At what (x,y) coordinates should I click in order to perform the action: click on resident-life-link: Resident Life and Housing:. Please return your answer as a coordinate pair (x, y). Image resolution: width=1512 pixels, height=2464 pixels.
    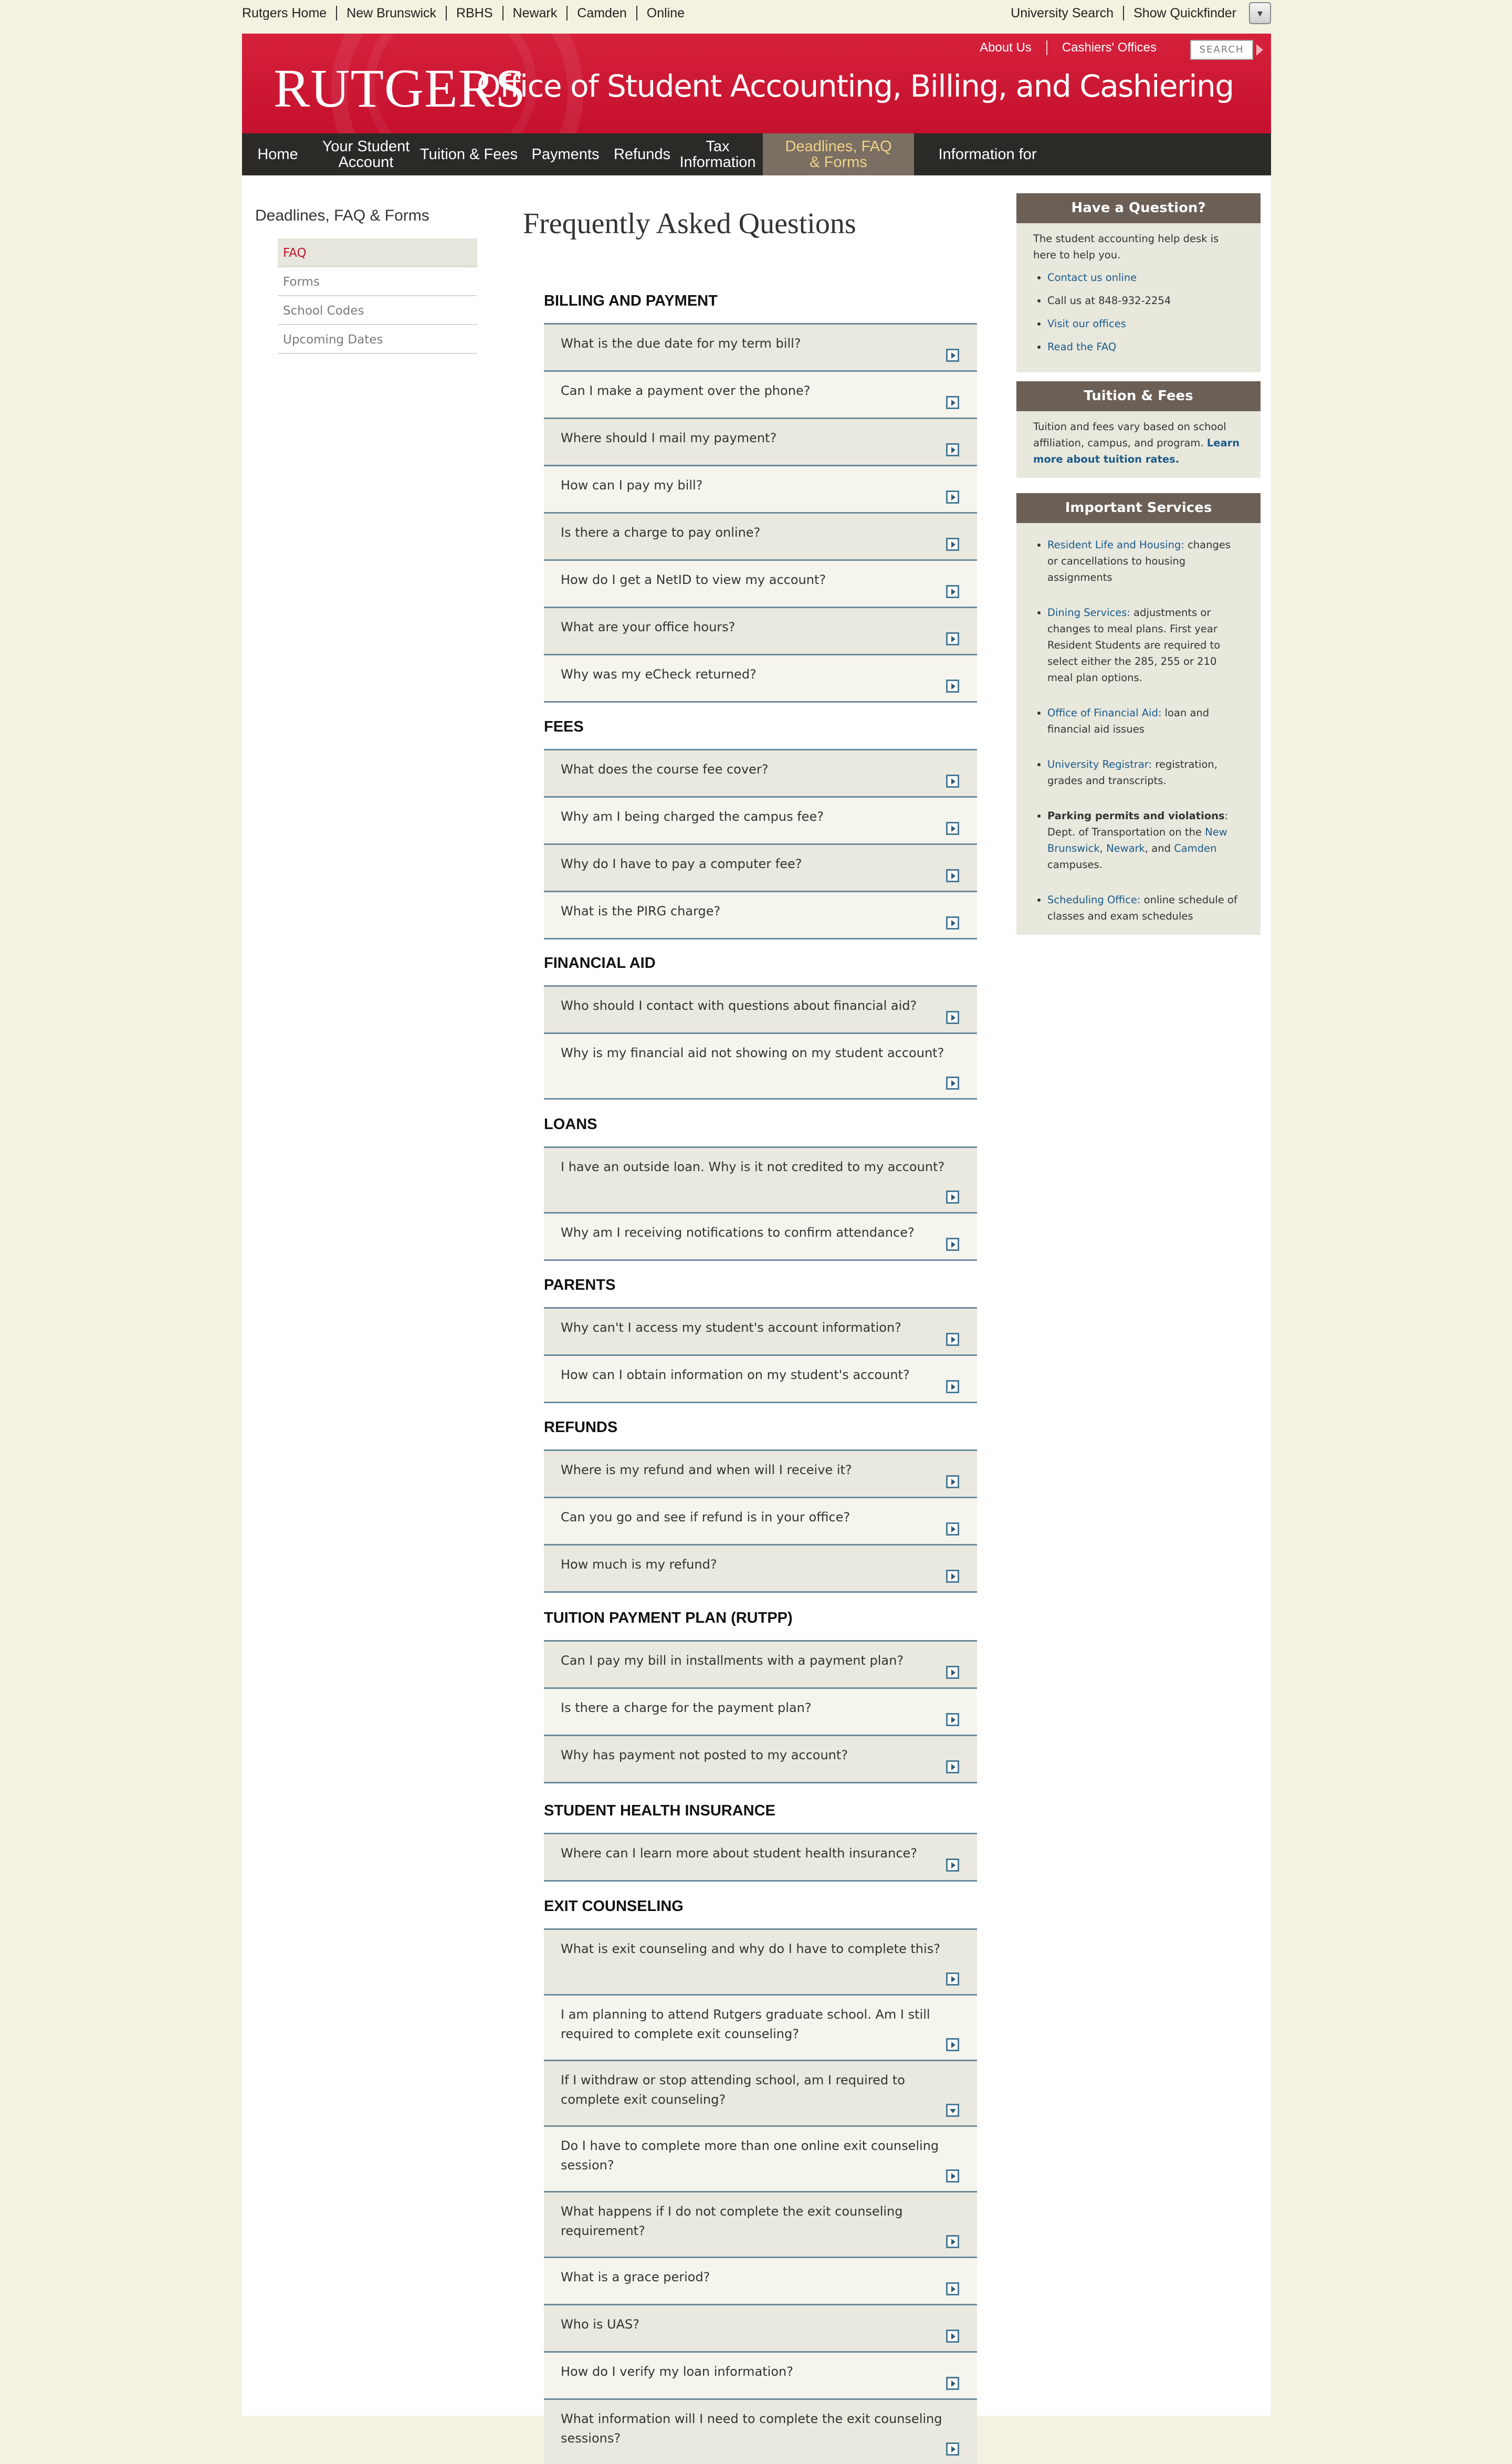
    Looking at the image, I should click on (1115, 545).